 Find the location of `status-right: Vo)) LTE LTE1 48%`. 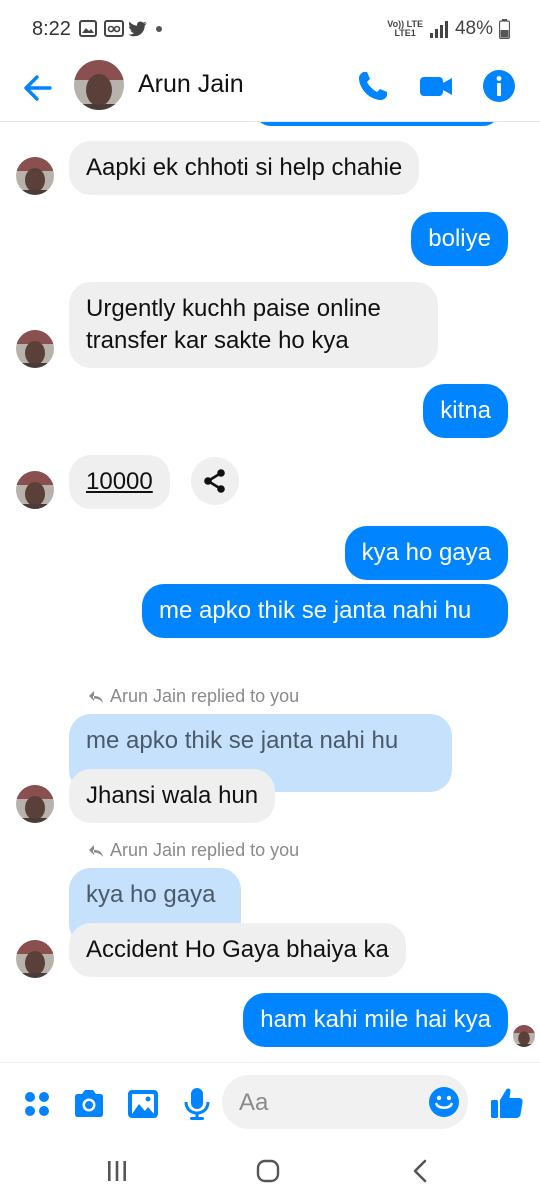

status-right: Vo)) LTE LTE1 48% is located at coordinates (448, 29).